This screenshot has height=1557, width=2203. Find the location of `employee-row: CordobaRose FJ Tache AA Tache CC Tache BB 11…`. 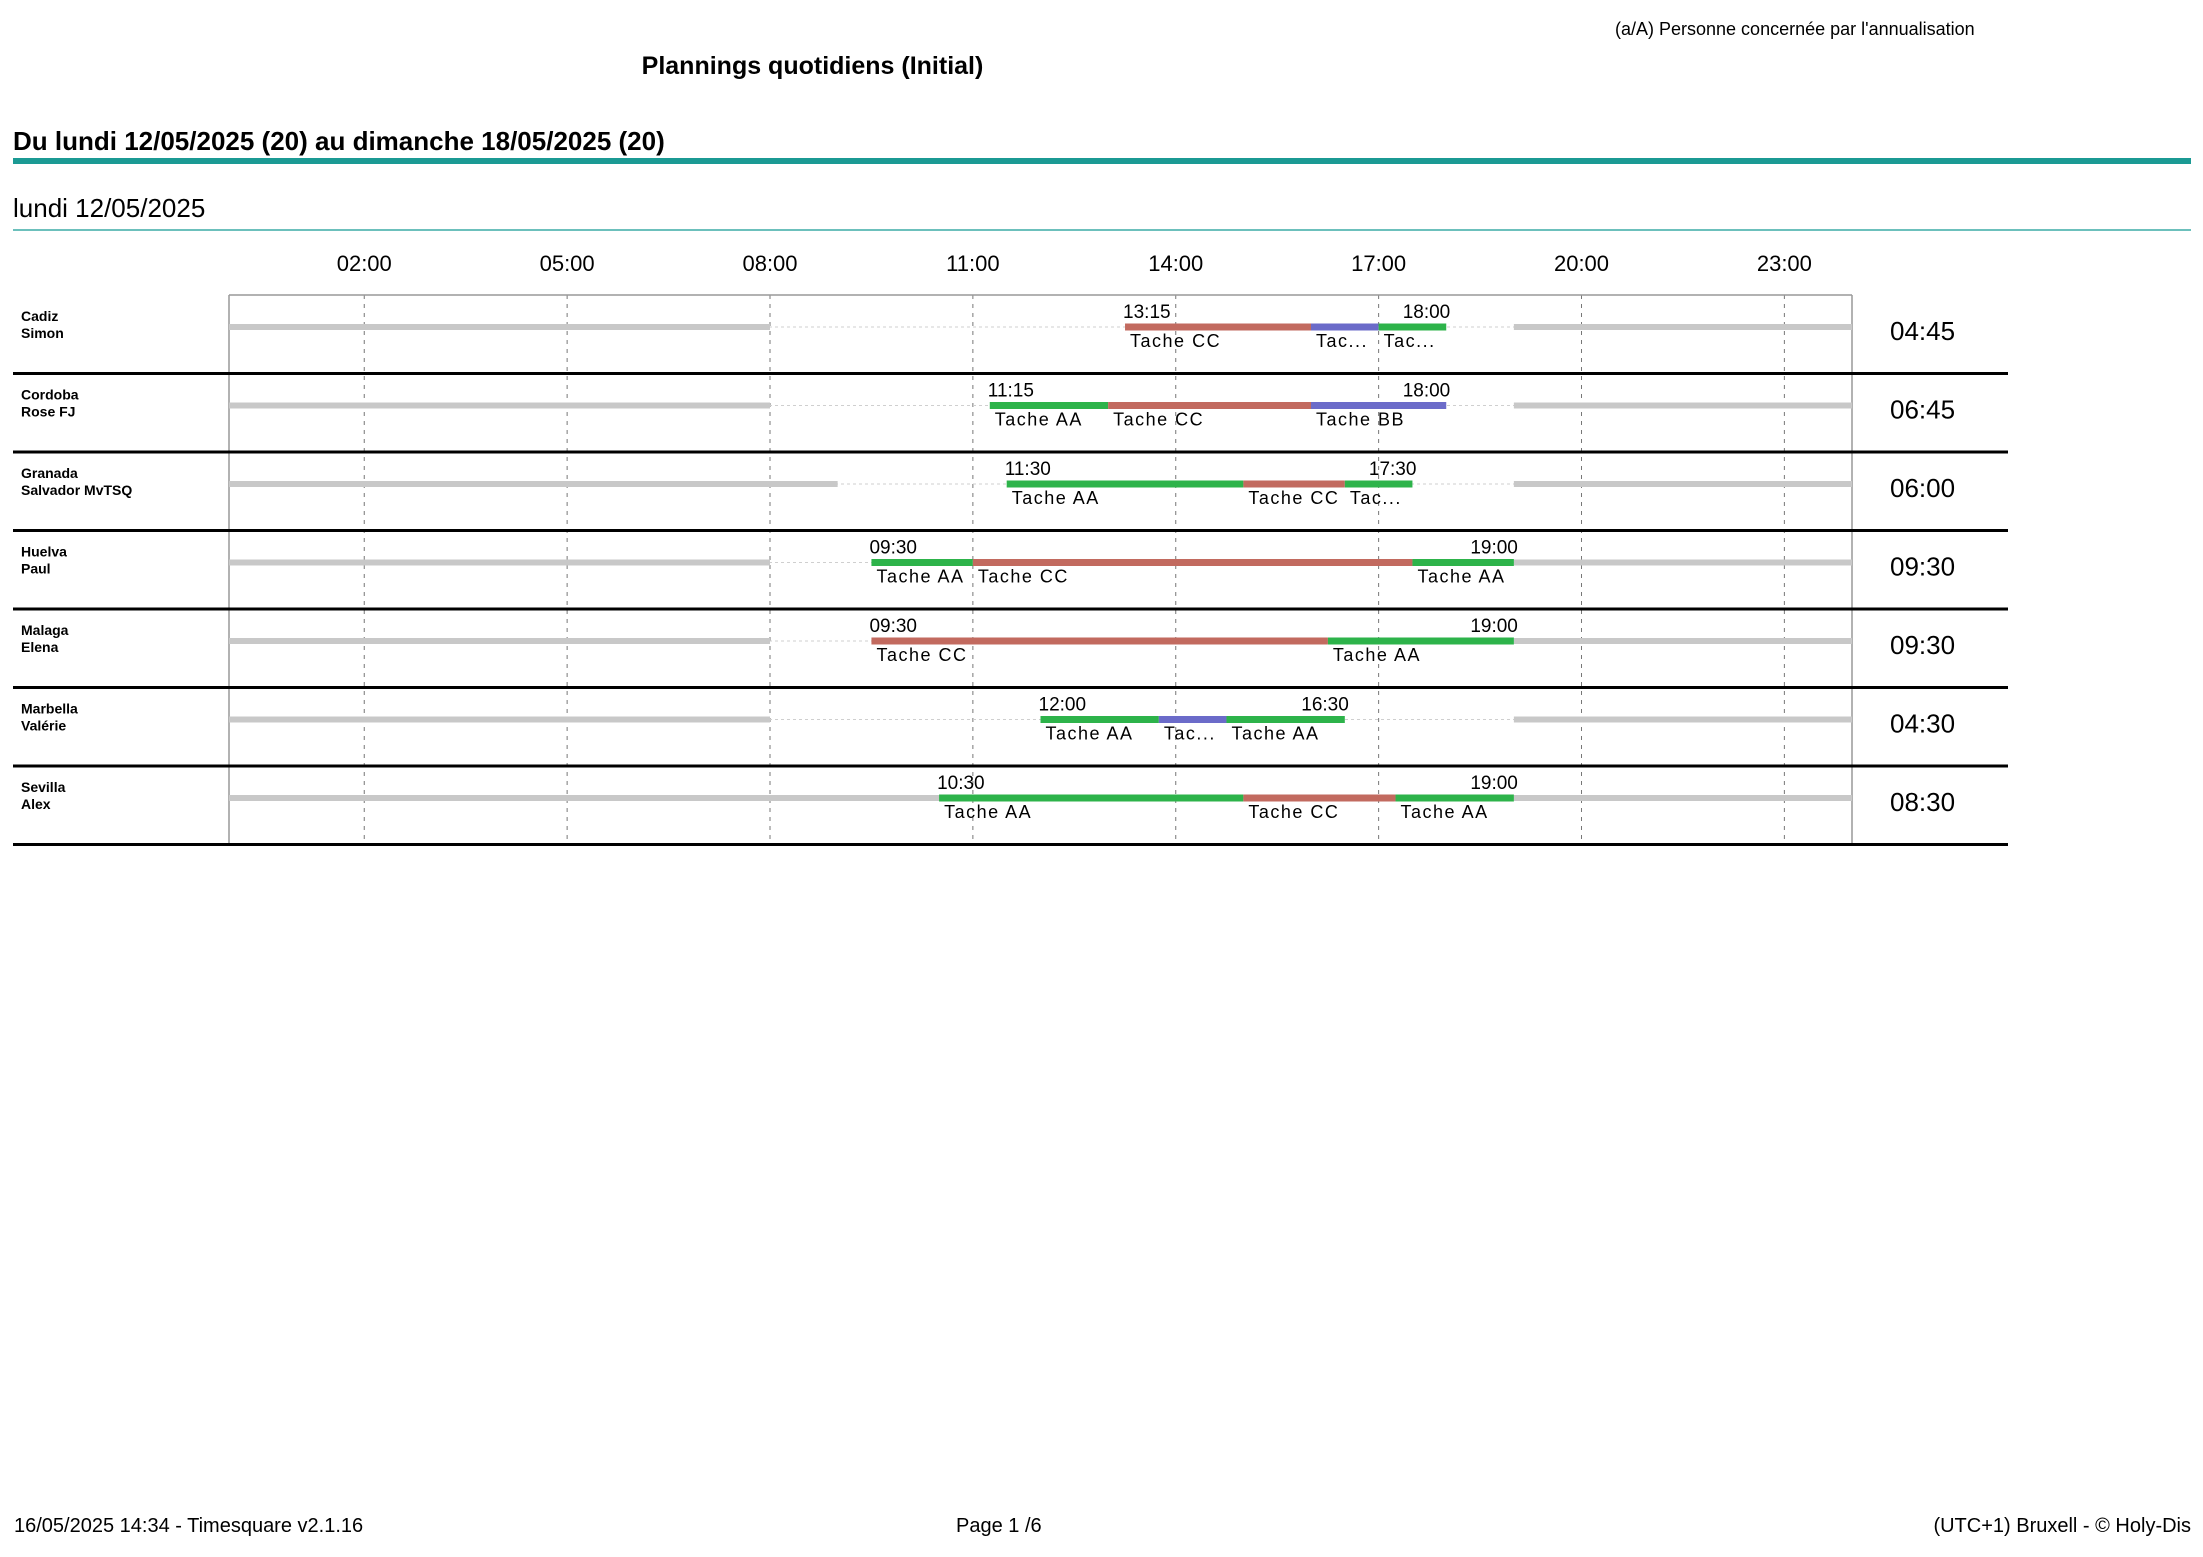

employee-row: CordobaRose FJ Tache AA Tache CC Tache BB 11… is located at coordinates (1010, 417).